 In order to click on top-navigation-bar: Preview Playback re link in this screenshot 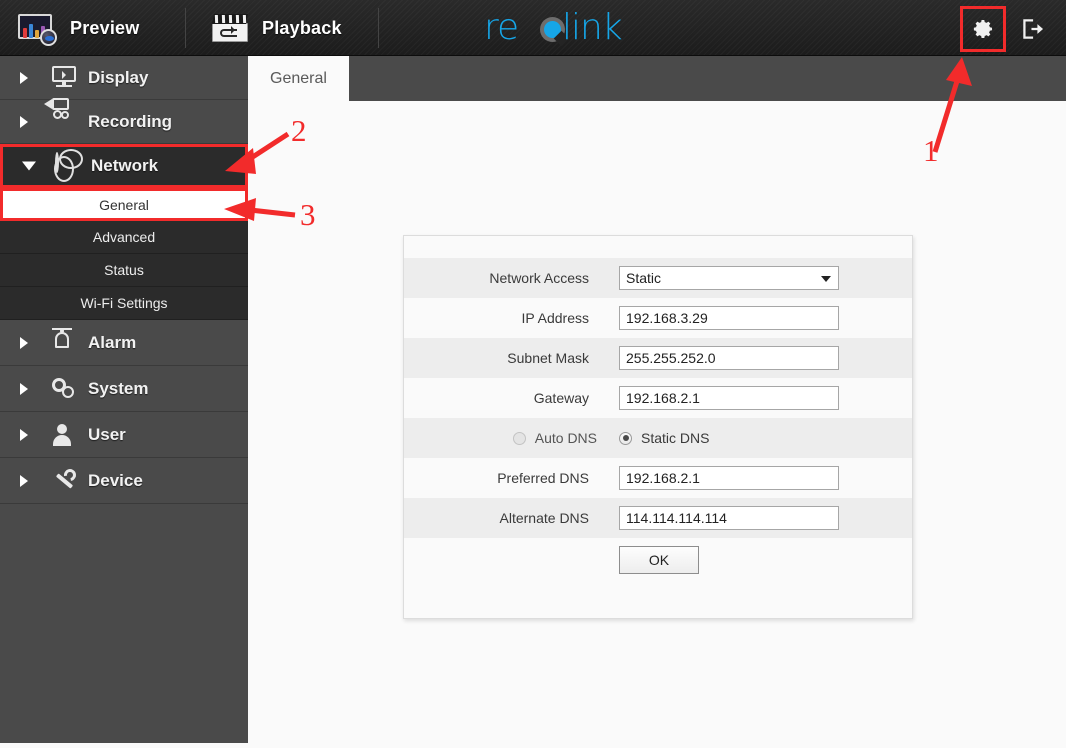, I will do `click(533, 28)`.